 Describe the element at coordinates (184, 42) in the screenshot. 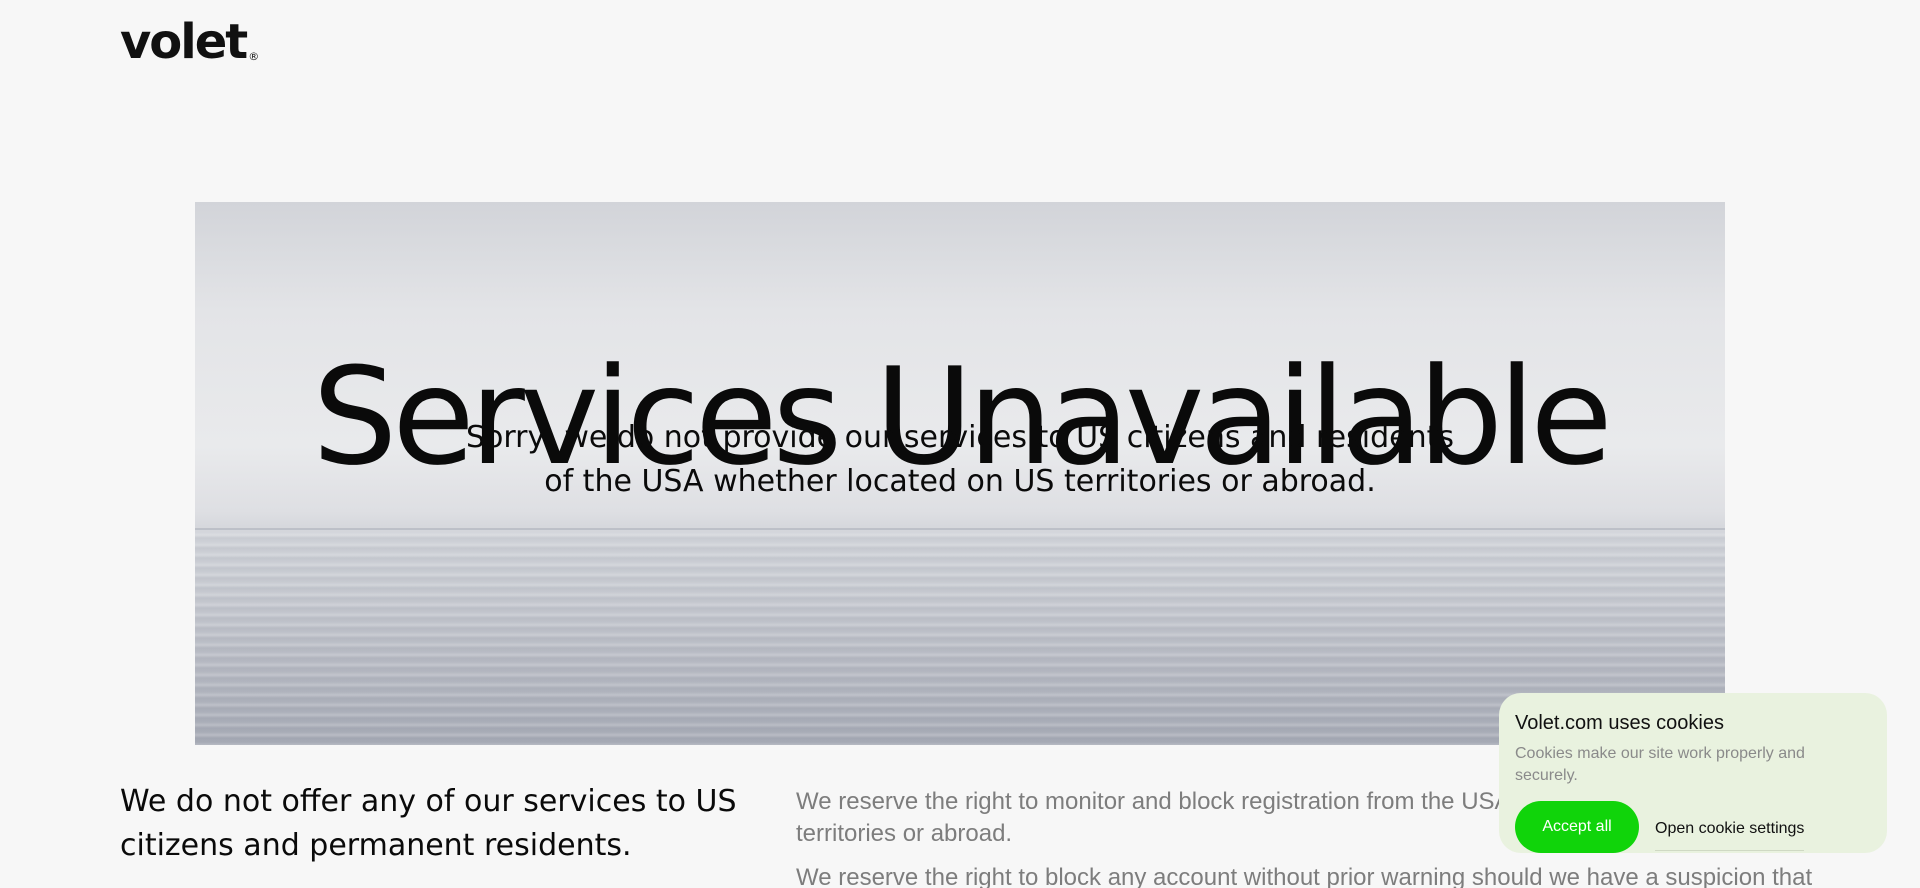

I see `logo-text: volet` at that location.